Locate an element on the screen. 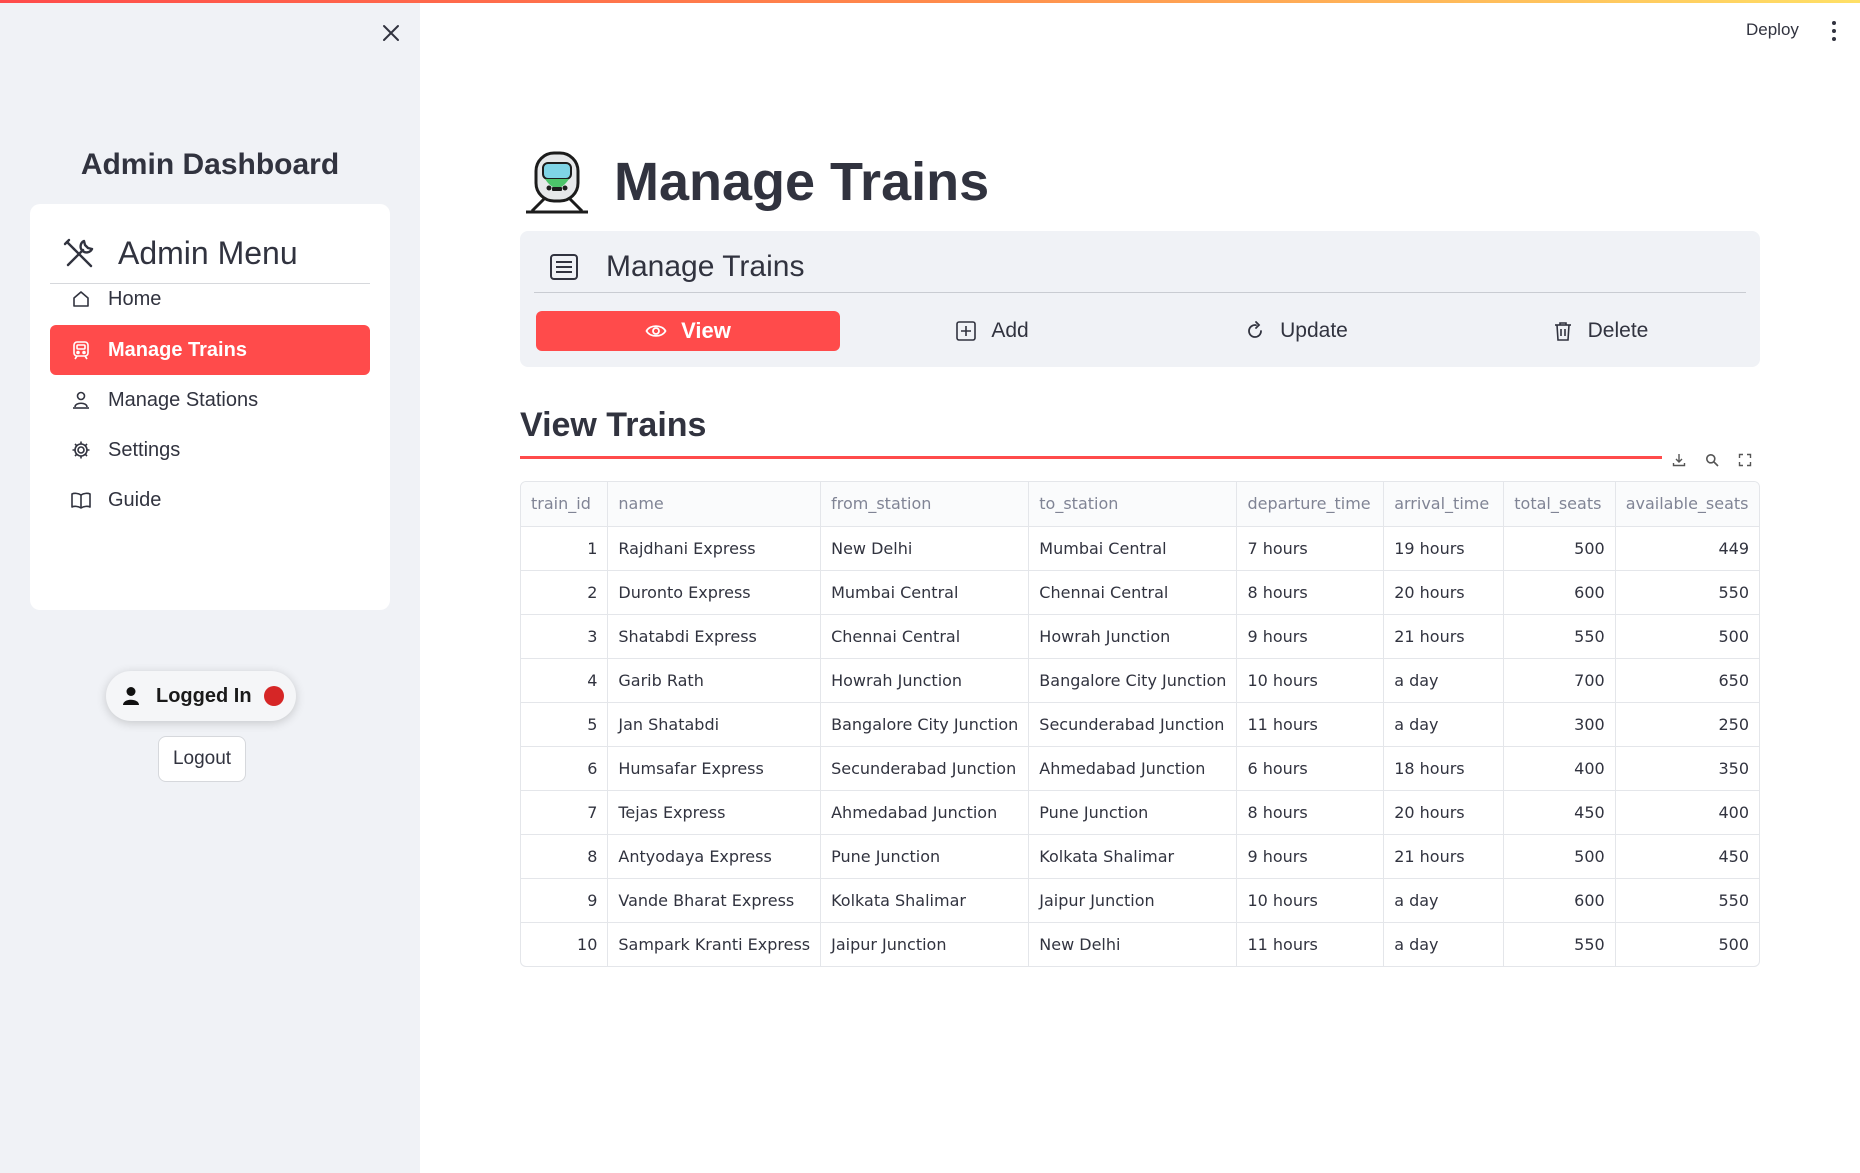 The height and width of the screenshot is (1173, 1860). table-cell-arrival-time: 19 hours is located at coordinates (1444, 548).